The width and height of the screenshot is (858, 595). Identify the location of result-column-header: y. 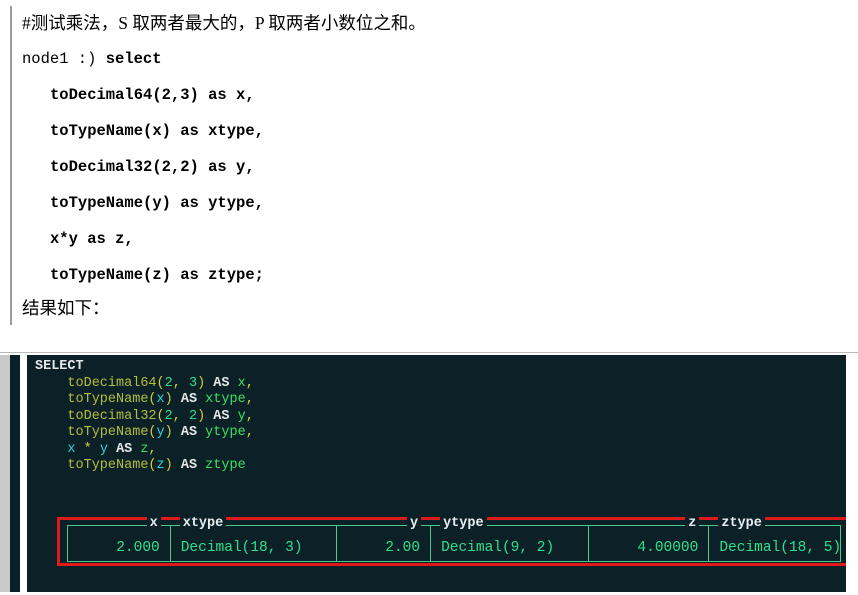
(414, 524).